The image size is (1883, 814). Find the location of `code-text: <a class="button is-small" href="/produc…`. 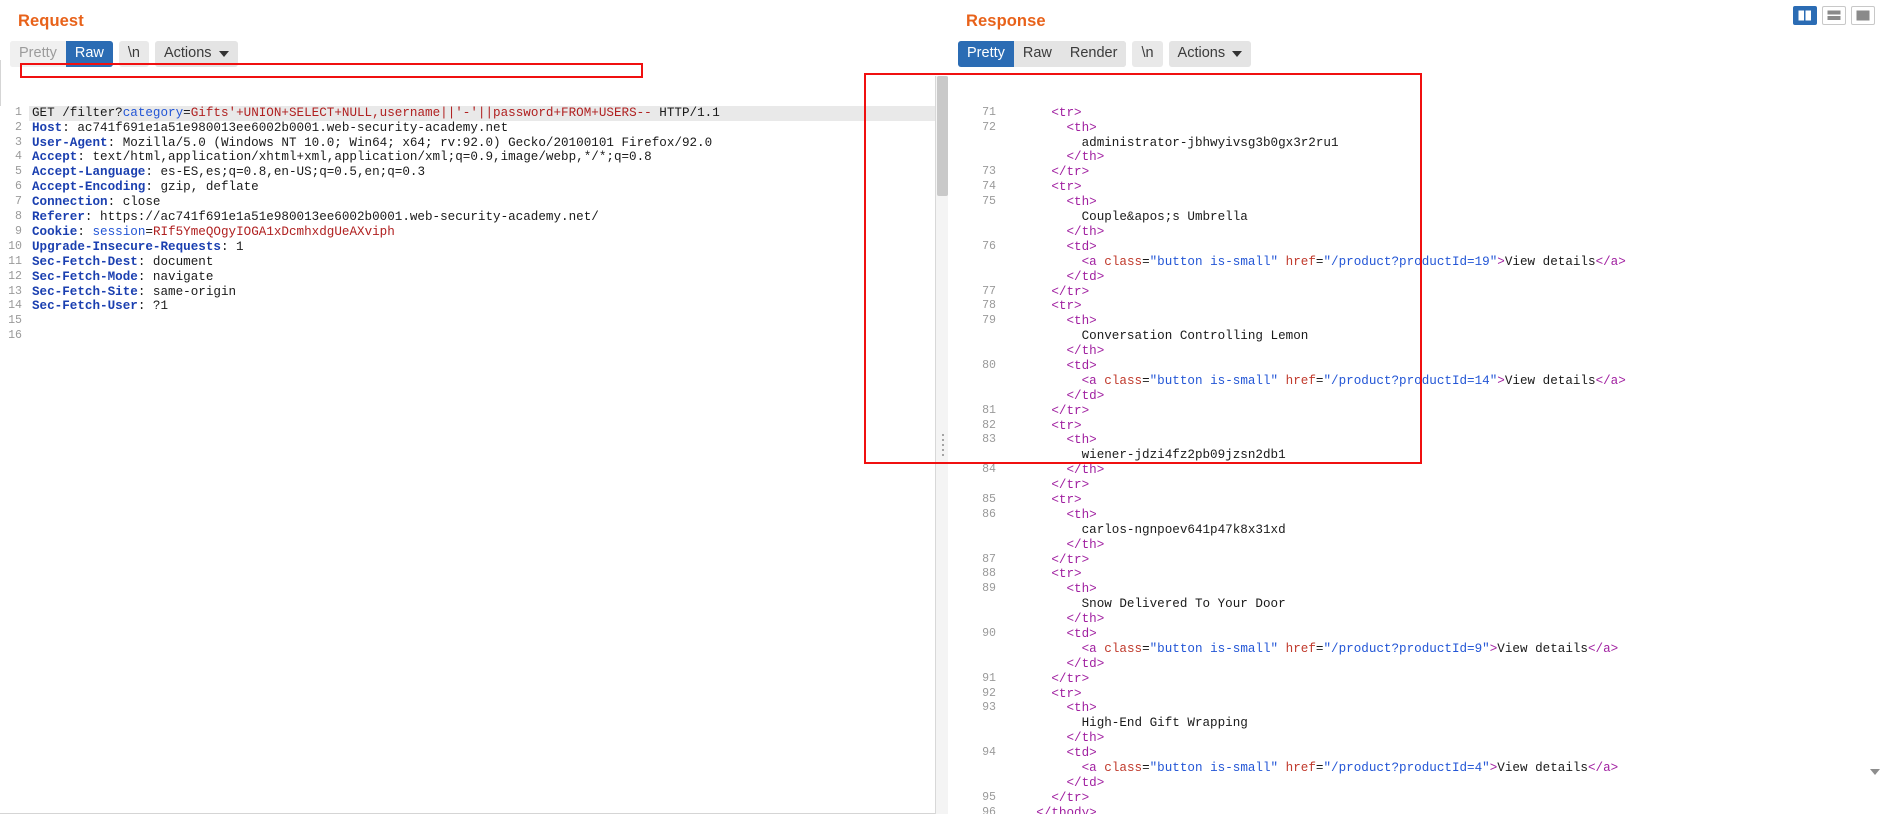

code-text: <a class="button is-small" href="/produc… is located at coordinates (1350, 648).